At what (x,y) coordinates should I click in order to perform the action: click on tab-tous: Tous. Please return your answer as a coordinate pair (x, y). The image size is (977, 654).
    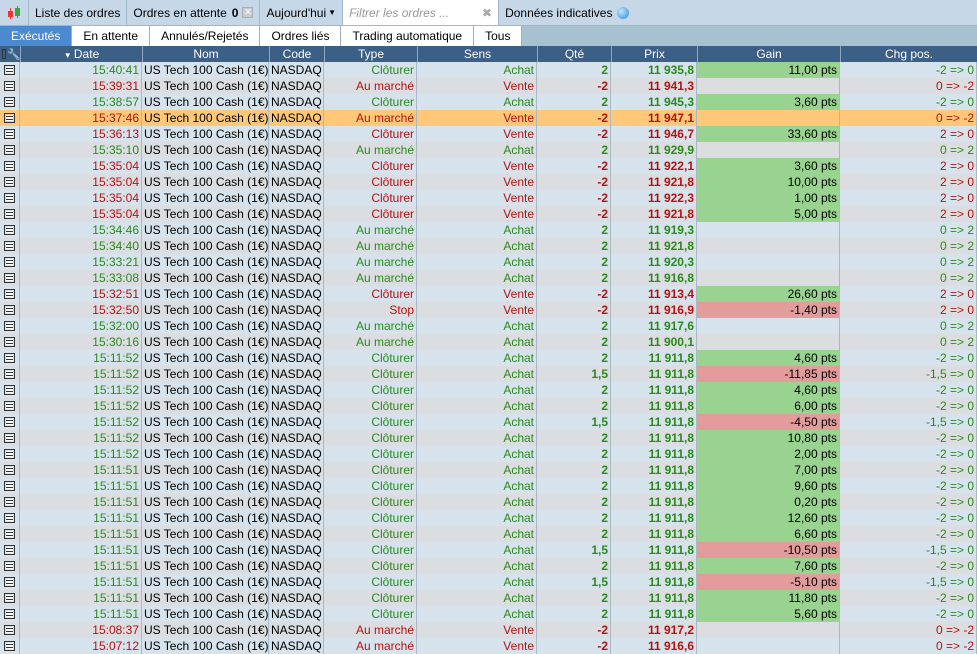
    Looking at the image, I should click on (498, 36).